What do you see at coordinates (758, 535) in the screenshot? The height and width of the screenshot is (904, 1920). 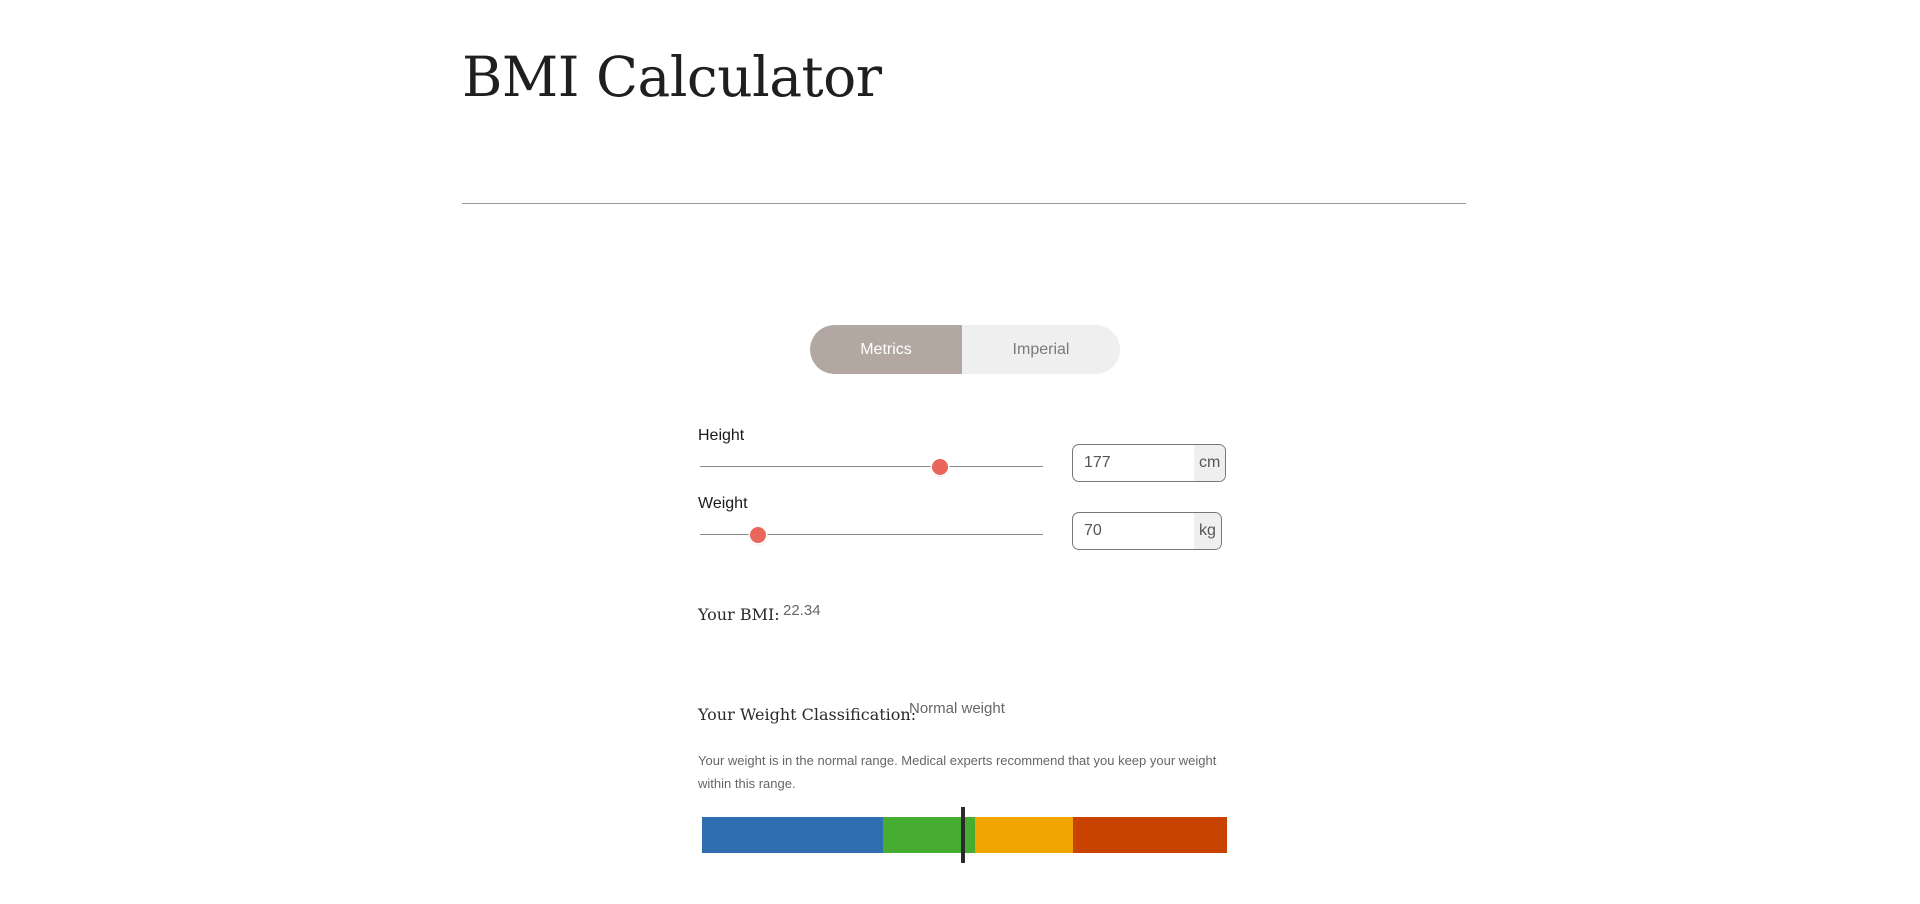 I see `weight-slider-thumb` at bounding box center [758, 535].